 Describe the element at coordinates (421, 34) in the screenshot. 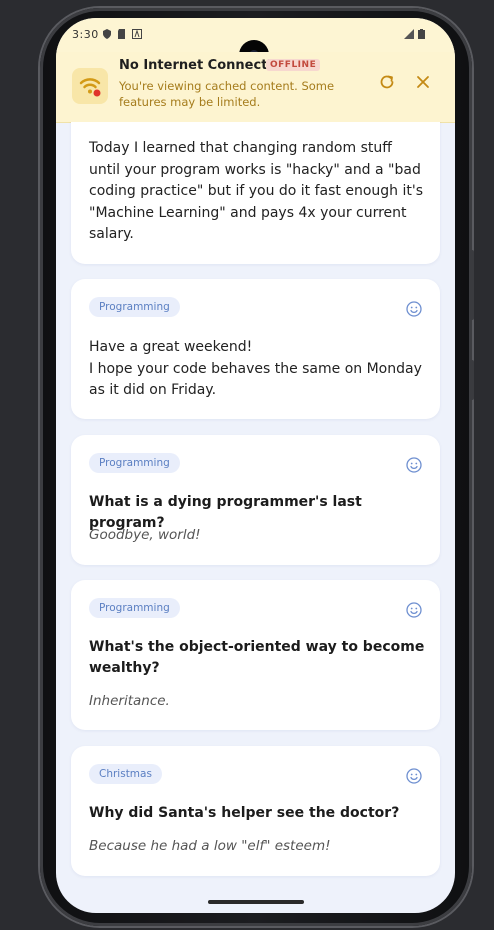

I see `battery-icon` at that location.